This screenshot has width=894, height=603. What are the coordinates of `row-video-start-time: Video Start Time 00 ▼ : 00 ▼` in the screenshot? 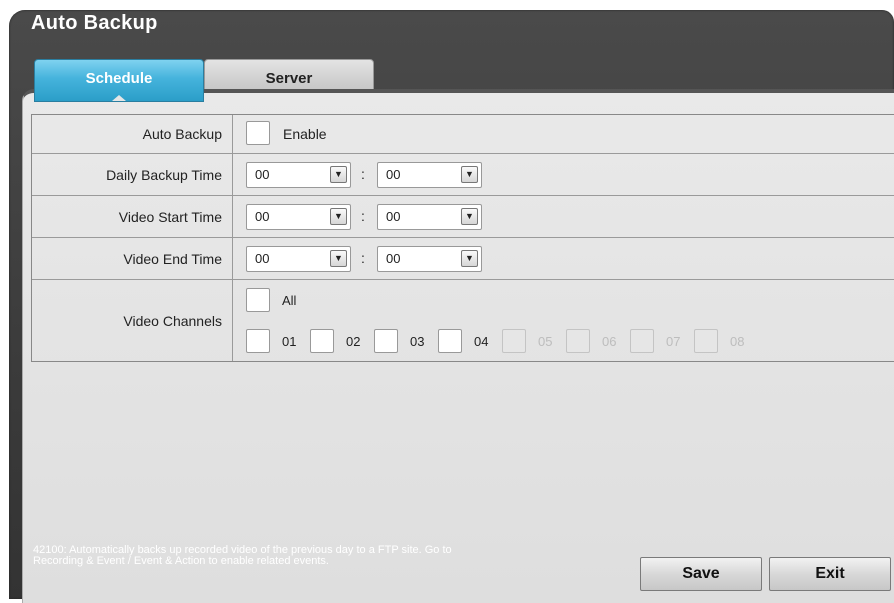 It's located at (463, 217).